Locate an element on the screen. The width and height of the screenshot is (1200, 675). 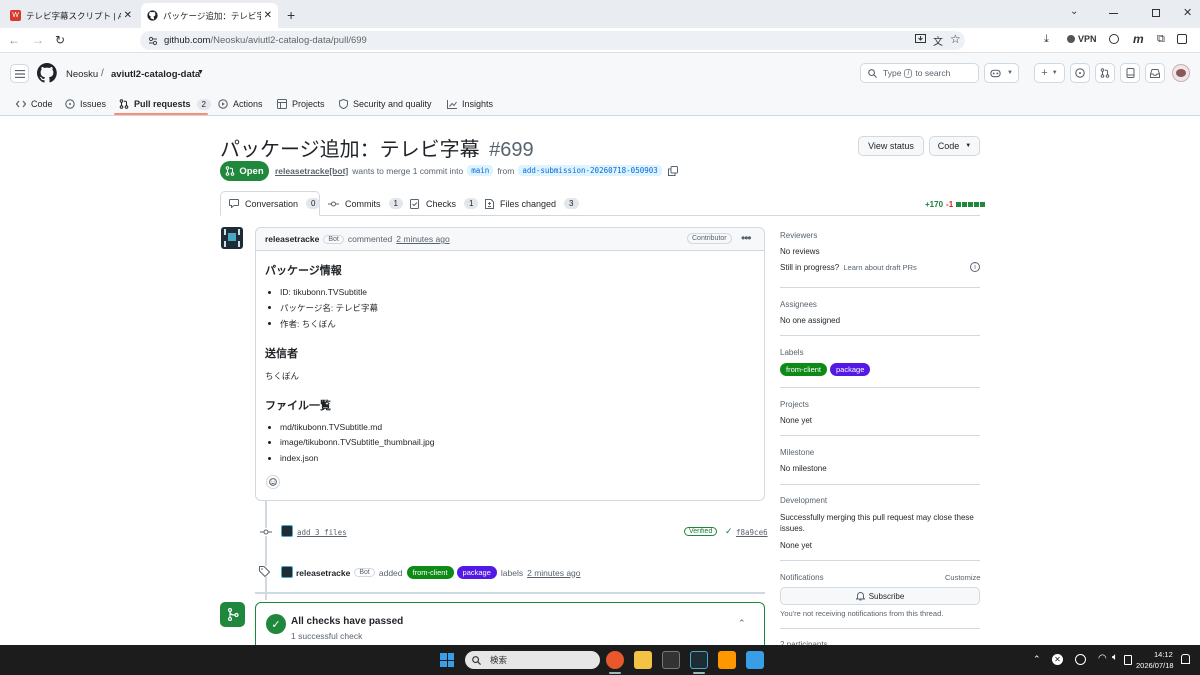
tab-checks: Checks 1 is located at coordinates (444, 203).